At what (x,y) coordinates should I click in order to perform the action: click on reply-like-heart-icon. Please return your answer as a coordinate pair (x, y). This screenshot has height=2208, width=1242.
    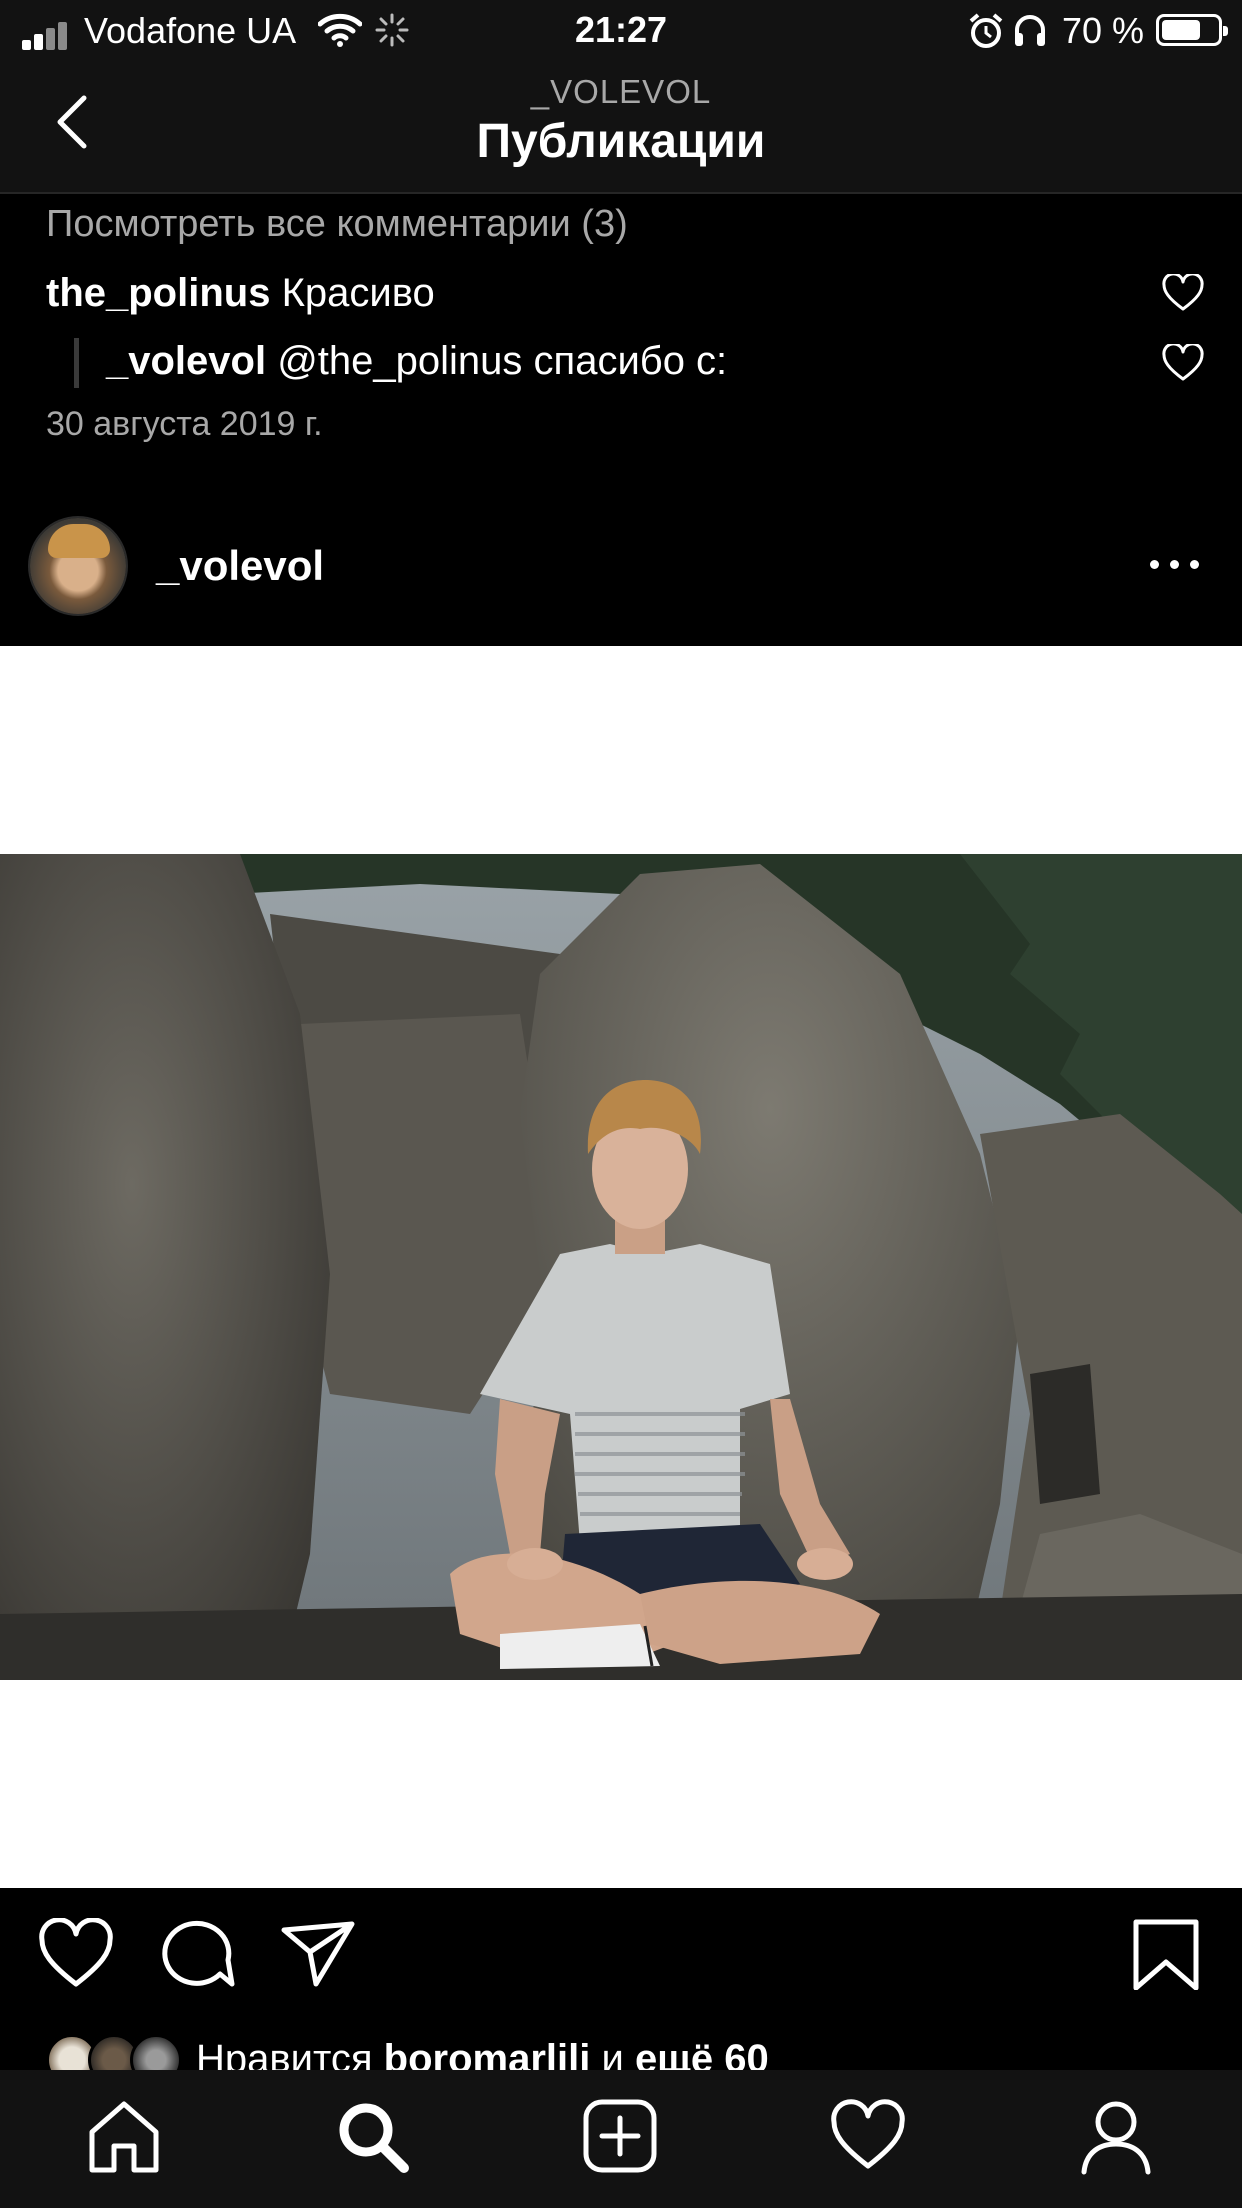
    Looking at the image, I should click on (1183, 363).